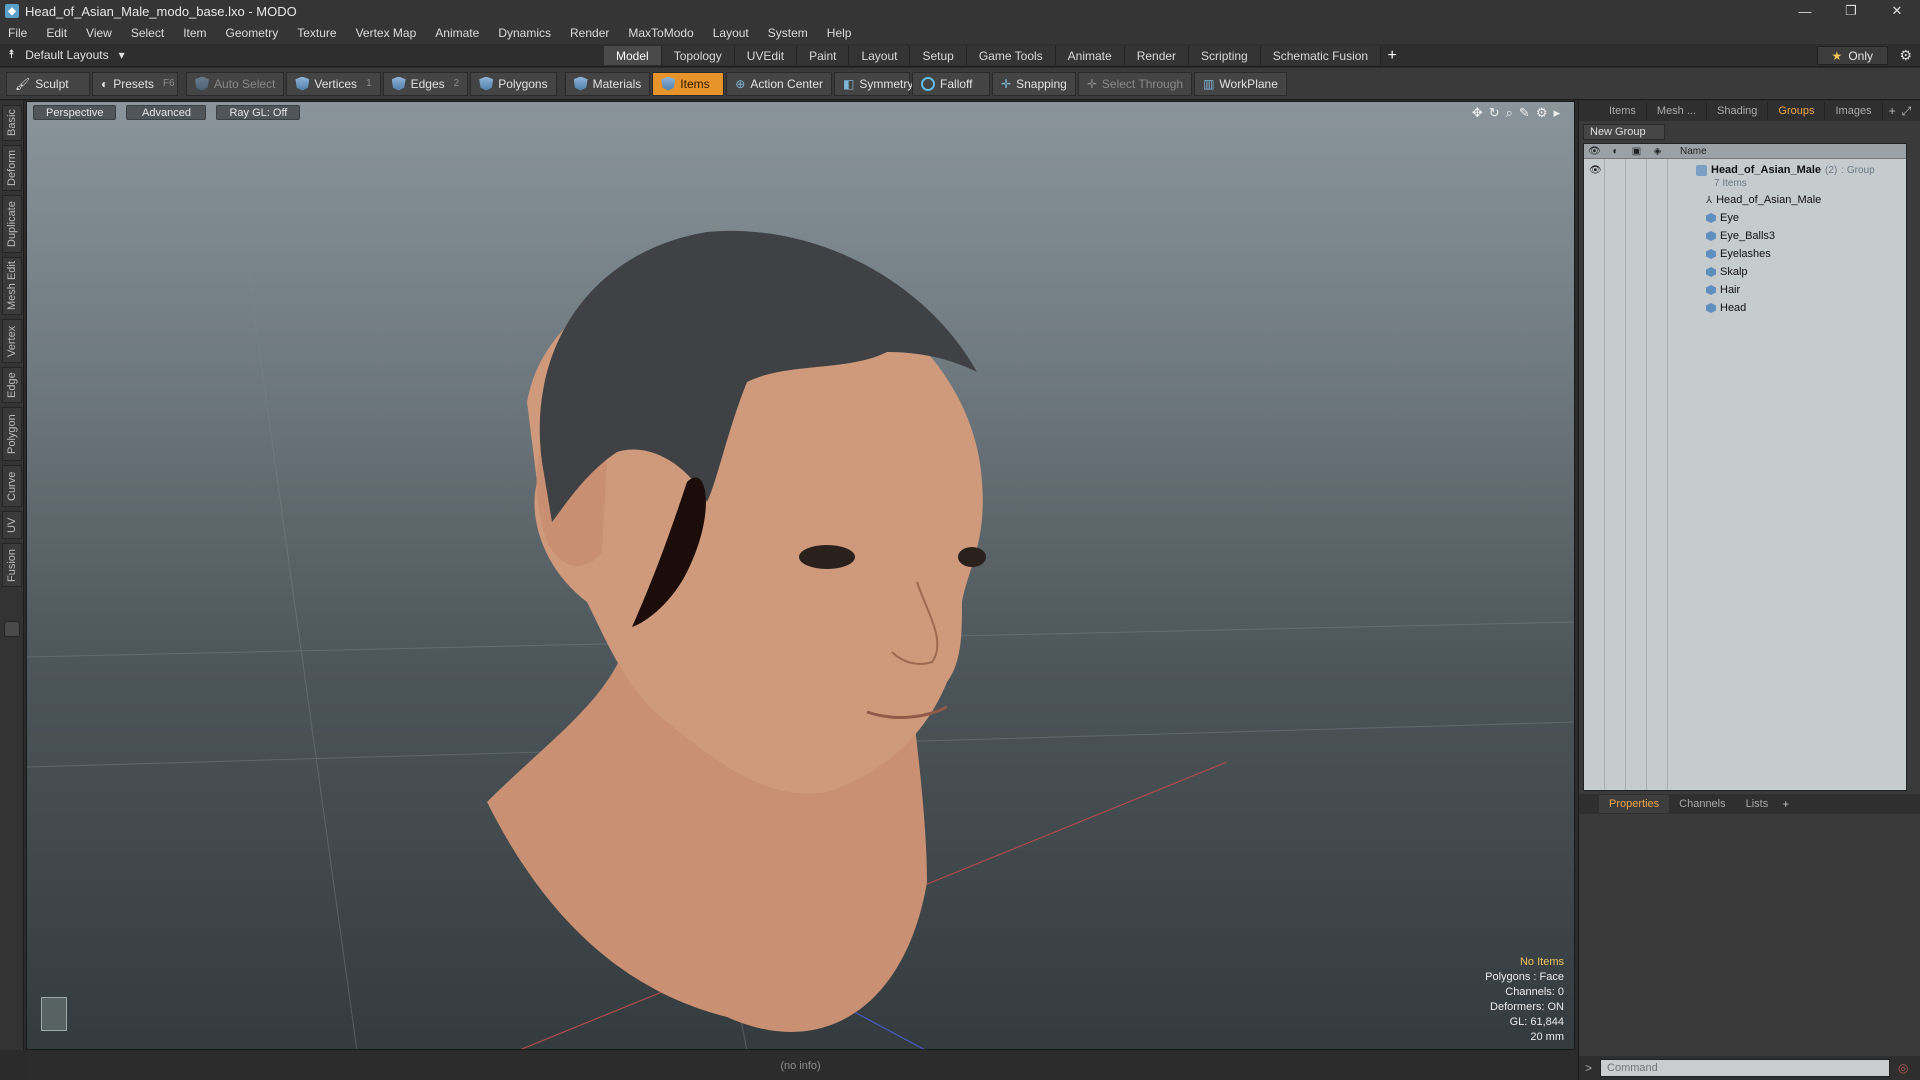  What do you see at coordinates (880, 55) in the screenshot?
I see `tab-layout: Layout` at bounding box center [880, 55].